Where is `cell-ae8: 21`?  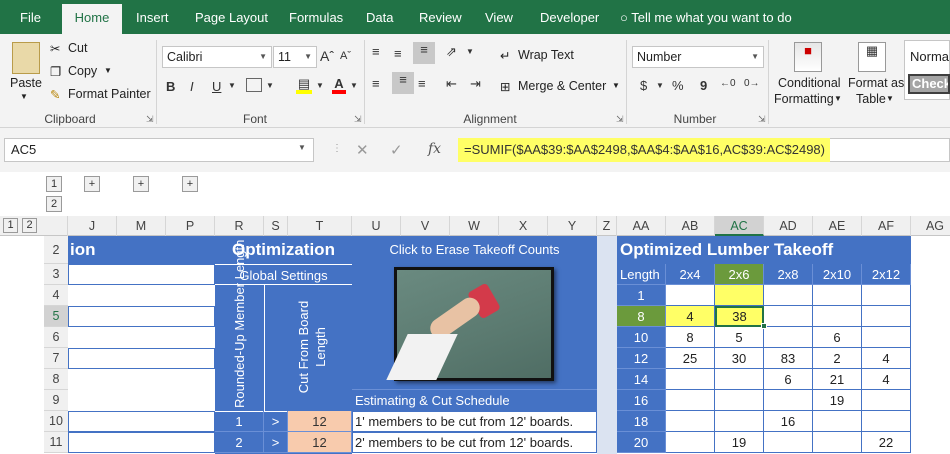
cell-ae8: 21 is located at coordinates (837, 379).